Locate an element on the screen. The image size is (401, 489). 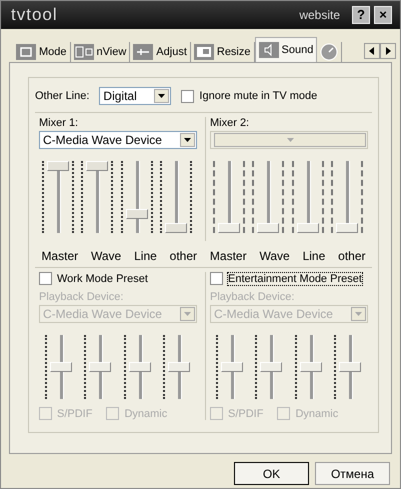
scroll-left-button is located at coordinates (372, 51).